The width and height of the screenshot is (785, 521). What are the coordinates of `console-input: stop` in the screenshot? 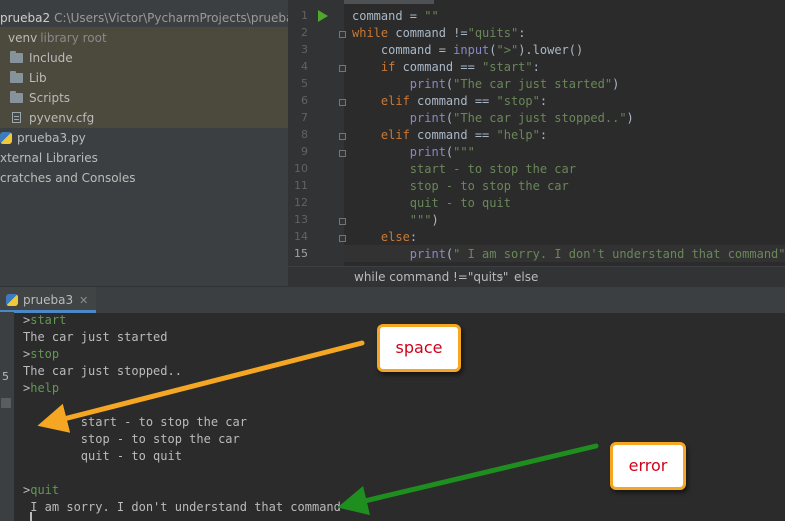 It's located at (45, 354).